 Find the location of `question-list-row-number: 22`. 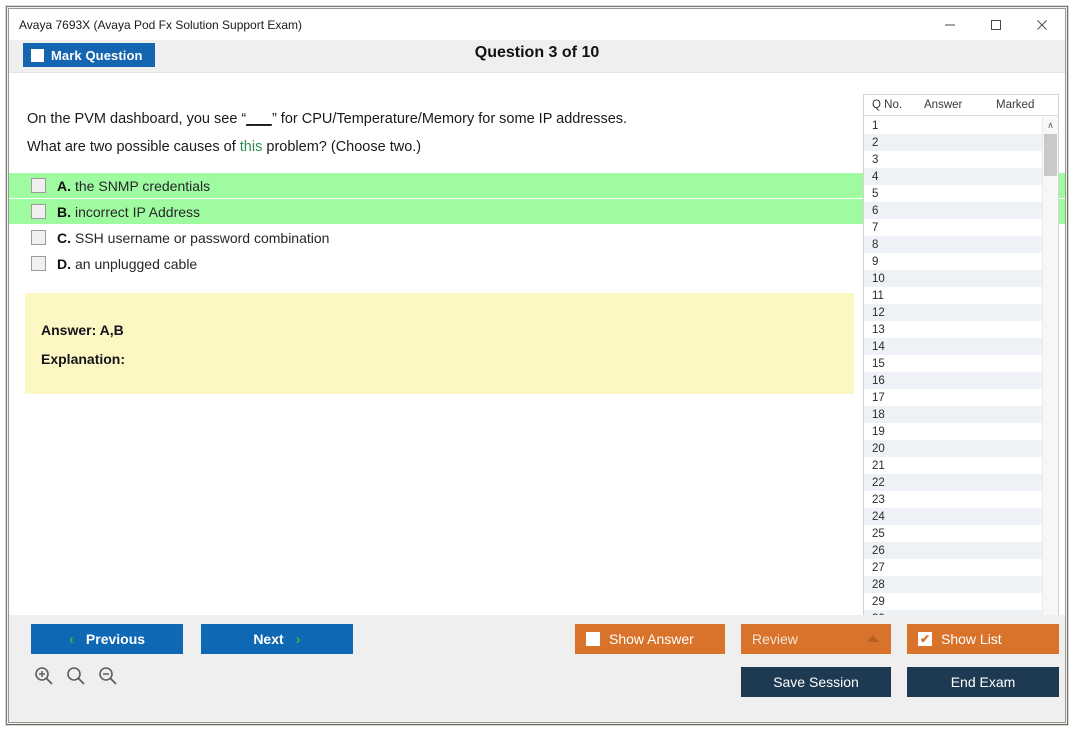

question-list-row-number: 22 is located at coordinates (878, 482).